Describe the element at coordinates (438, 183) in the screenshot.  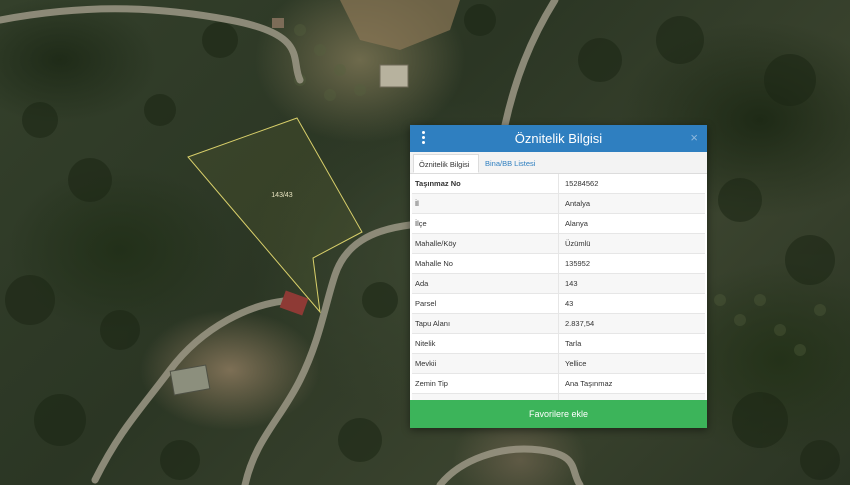
I see `row-label: Taşınmaz No` at that location.